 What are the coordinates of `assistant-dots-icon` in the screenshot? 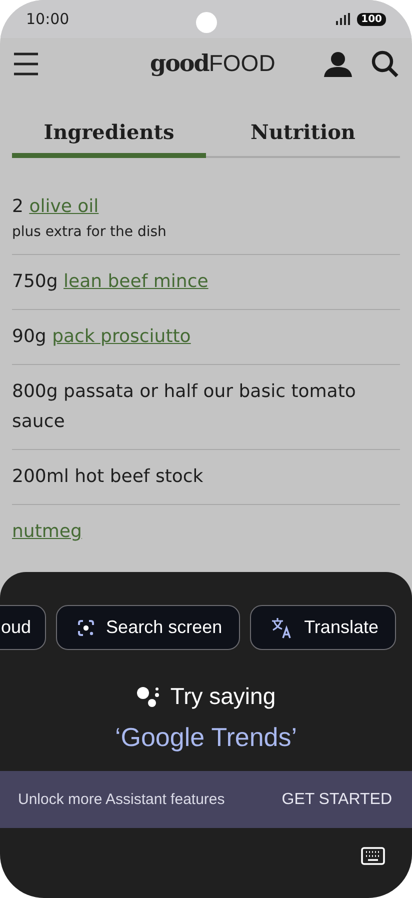 It's located at (148, 697).